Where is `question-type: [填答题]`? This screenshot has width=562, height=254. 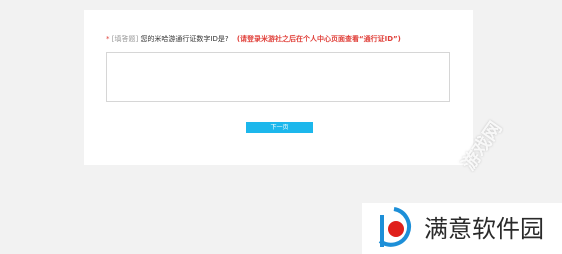 question-type: [填答题] is located at coordinates (125, 39).